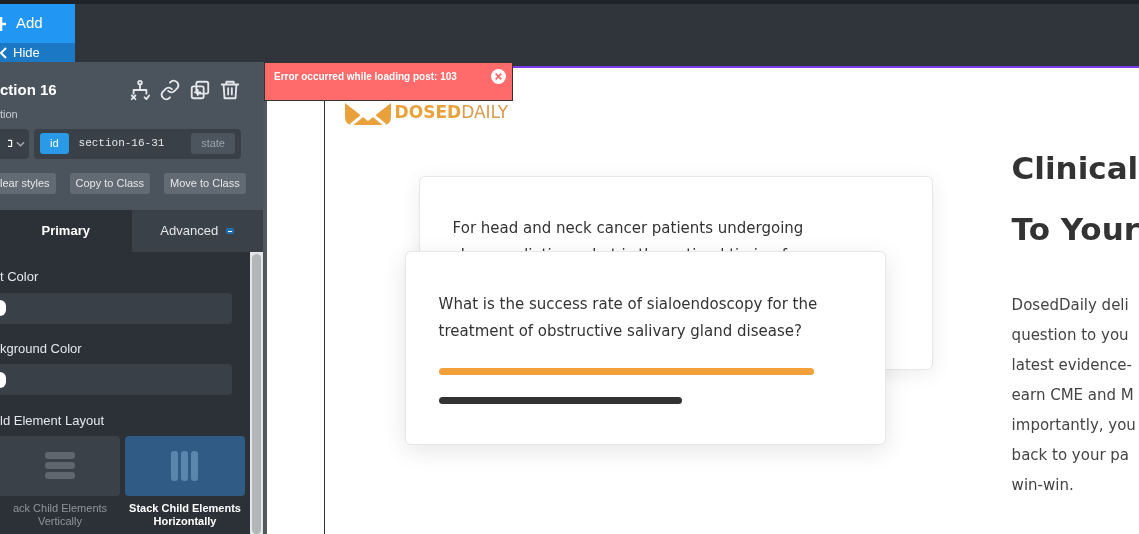  Describe the element at coordinates (1070, 305) in the screenshot. I see `body-text-line: DosedDaily deli` at that location.